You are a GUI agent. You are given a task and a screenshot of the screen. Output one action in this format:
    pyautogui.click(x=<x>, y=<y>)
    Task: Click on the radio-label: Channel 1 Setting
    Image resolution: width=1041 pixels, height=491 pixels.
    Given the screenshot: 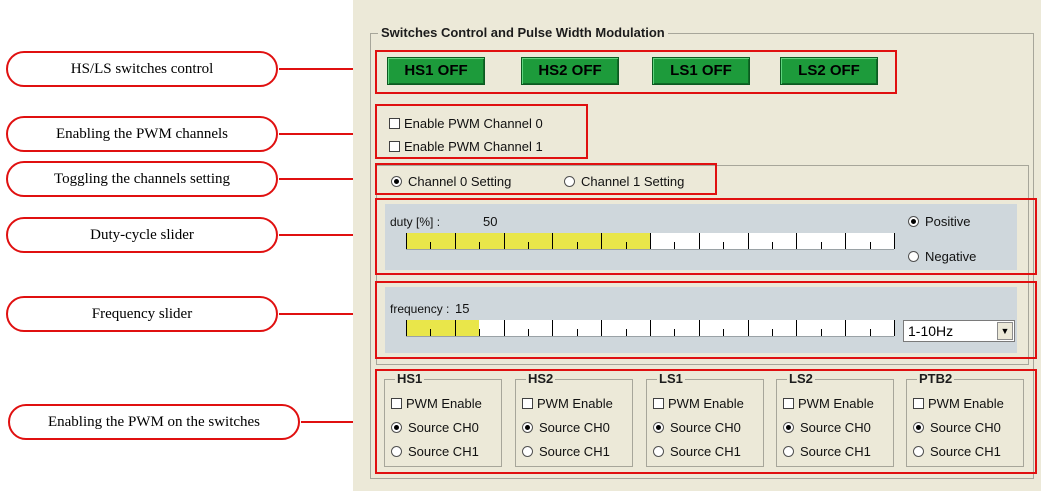 What is the action you would take?
    pyautogui.click(x=633, y=181)
    